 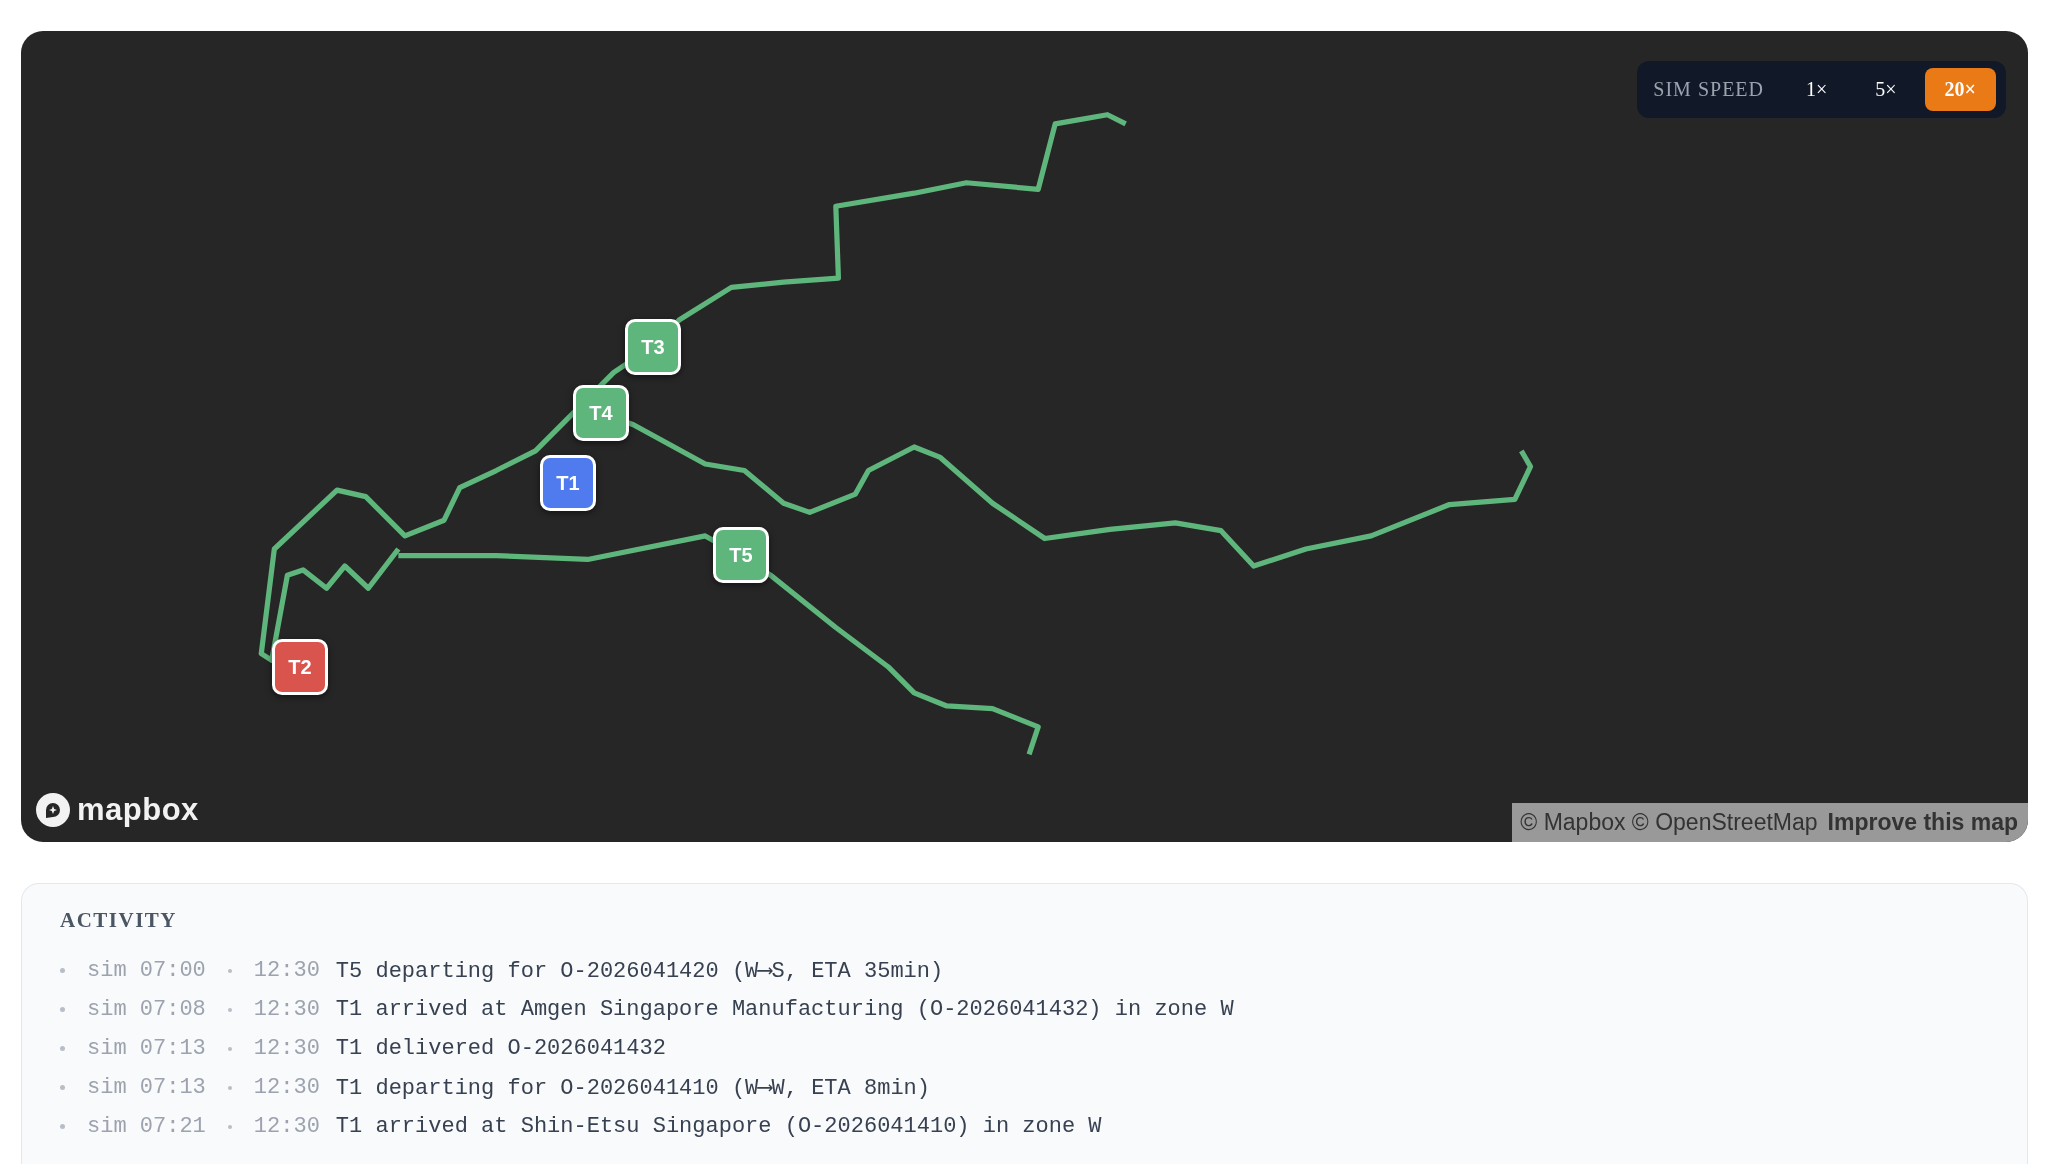 What do you see at coordinates (146, 1009) in the screenshot?
I see `sim-time: sim 07:08` at bounding box center [146, 1009].